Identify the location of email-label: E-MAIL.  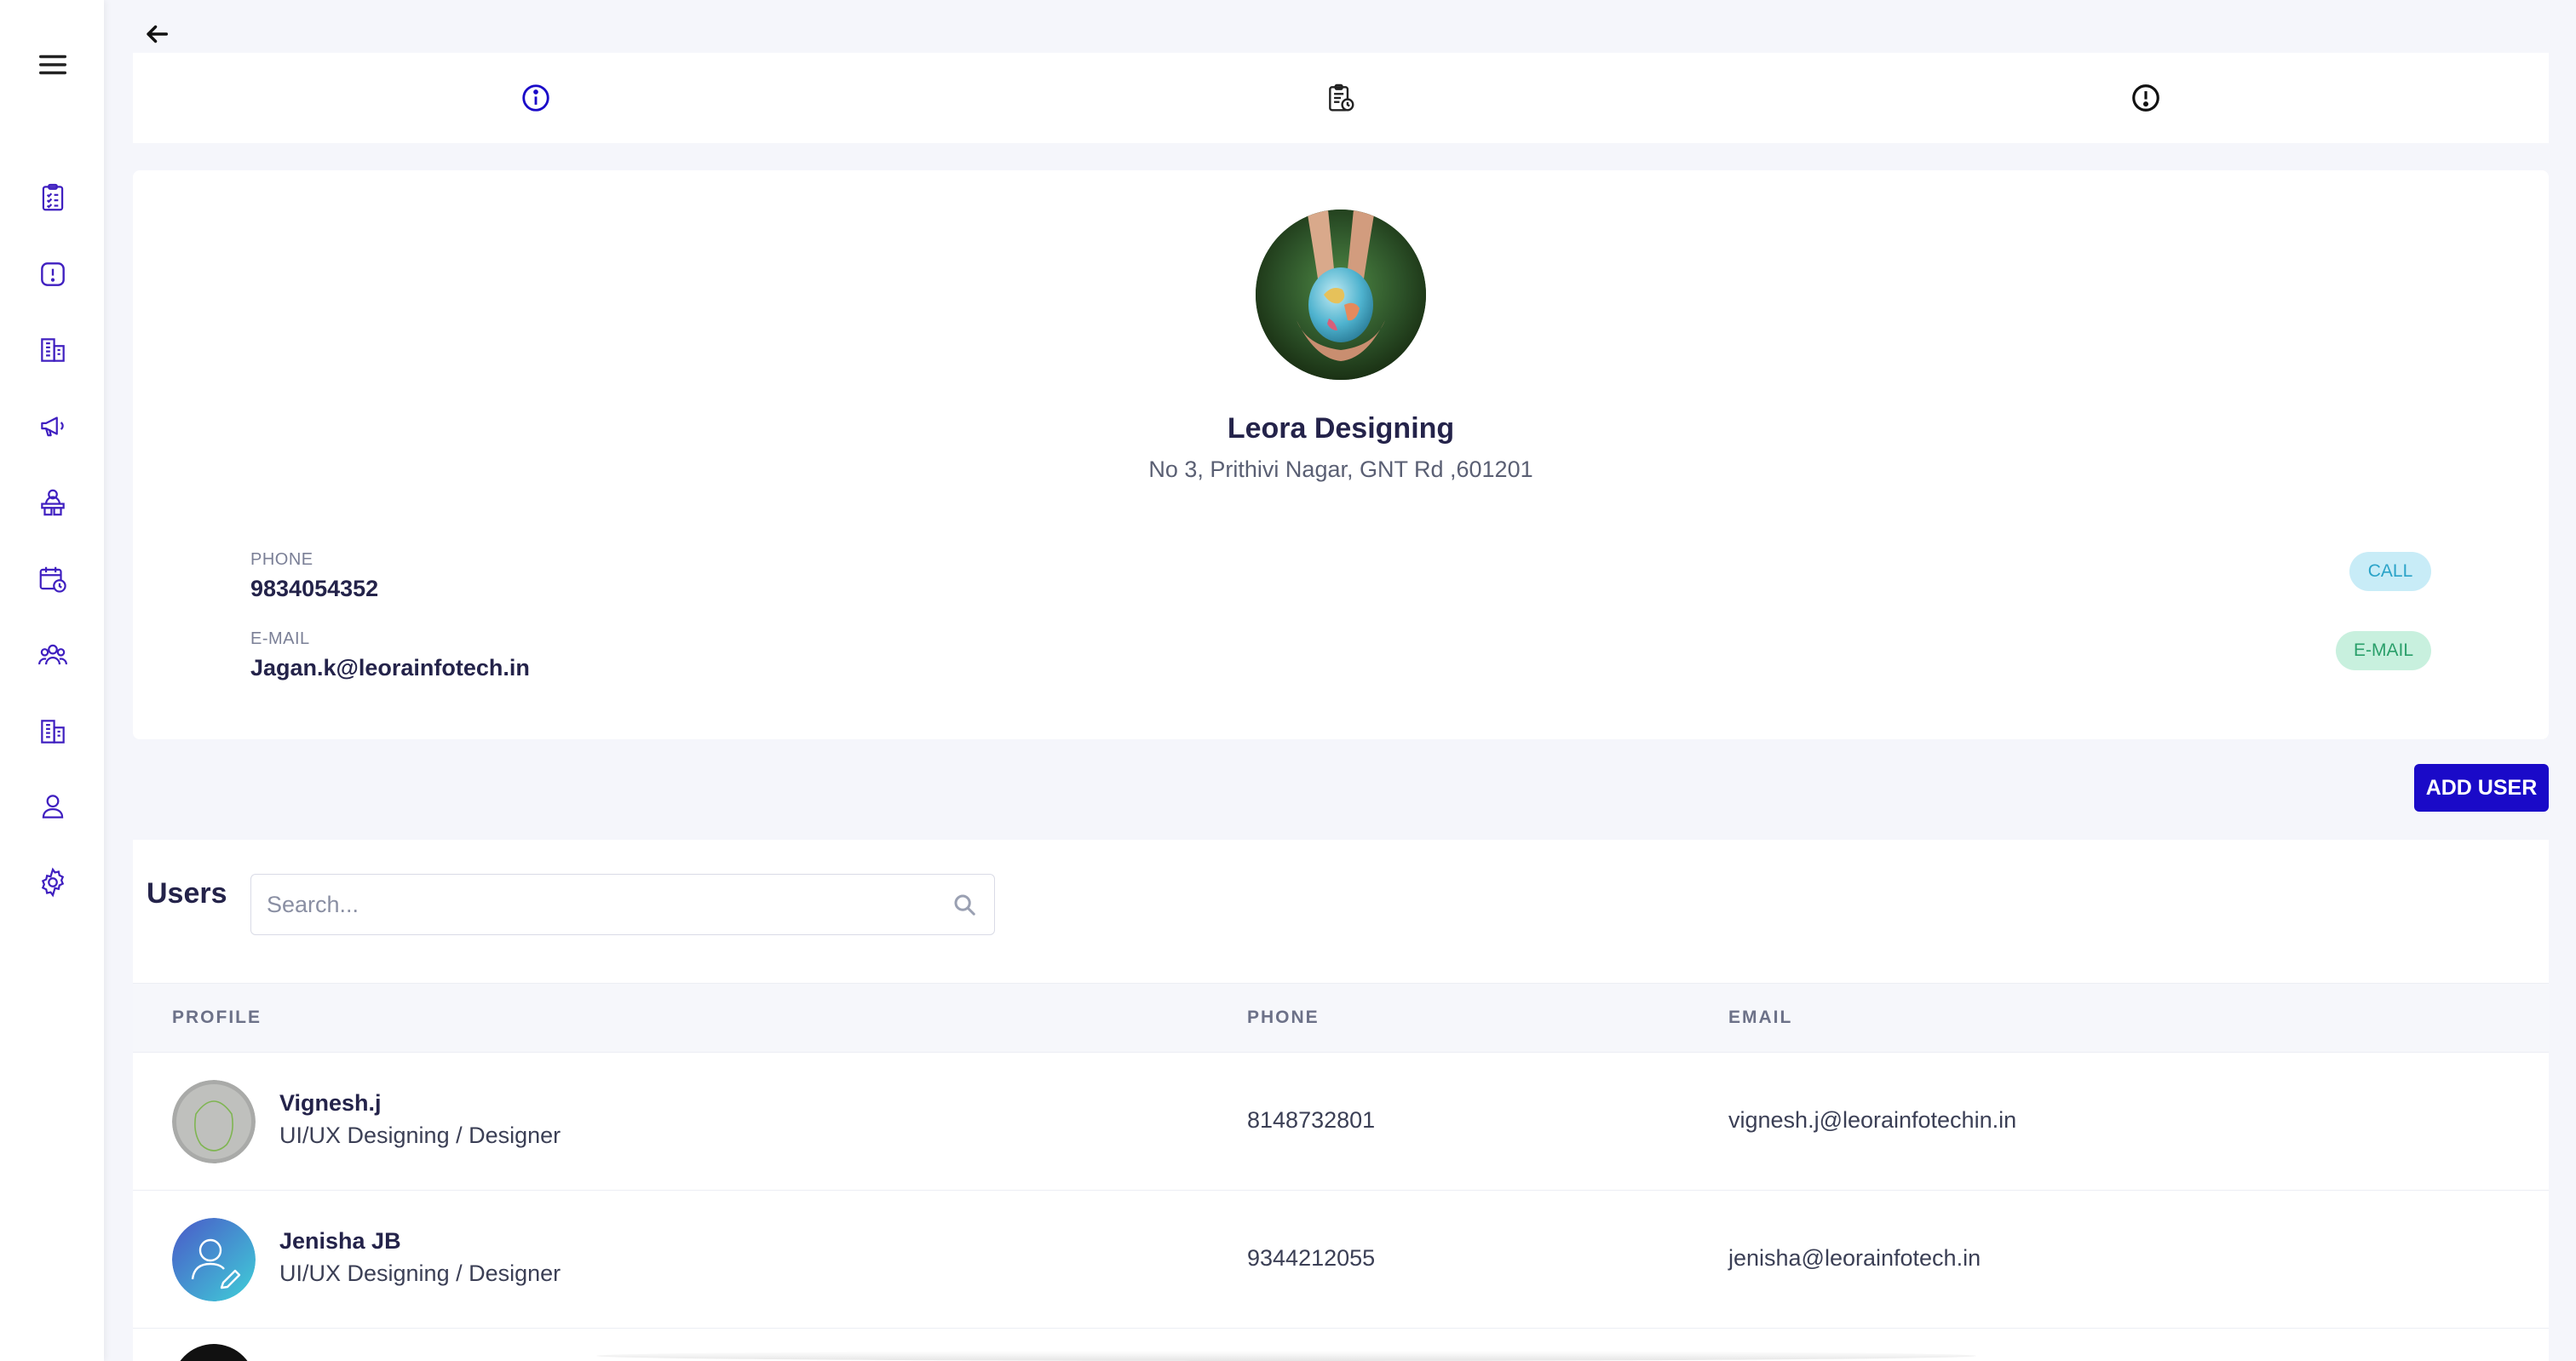
(280, 638).